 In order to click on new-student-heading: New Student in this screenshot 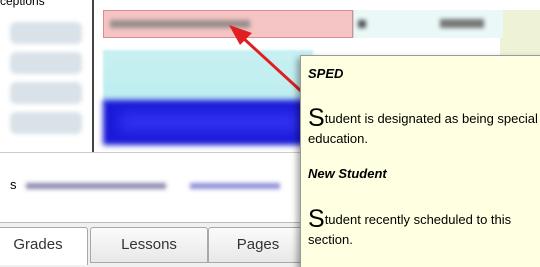, I will do `click(347, 173)`.